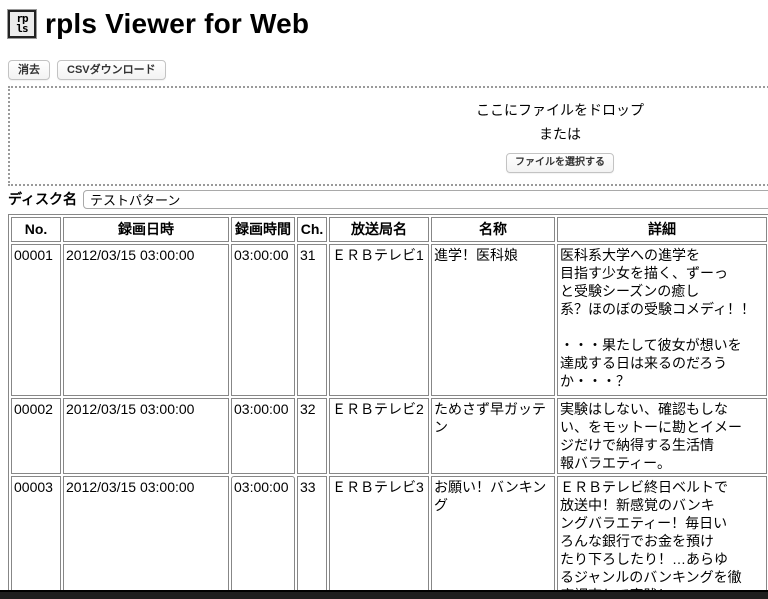  What do you see at coordinates (312, 229) in the screenshot?
I see `column-header-ch: Ch.` at bounding box center [312, 229].